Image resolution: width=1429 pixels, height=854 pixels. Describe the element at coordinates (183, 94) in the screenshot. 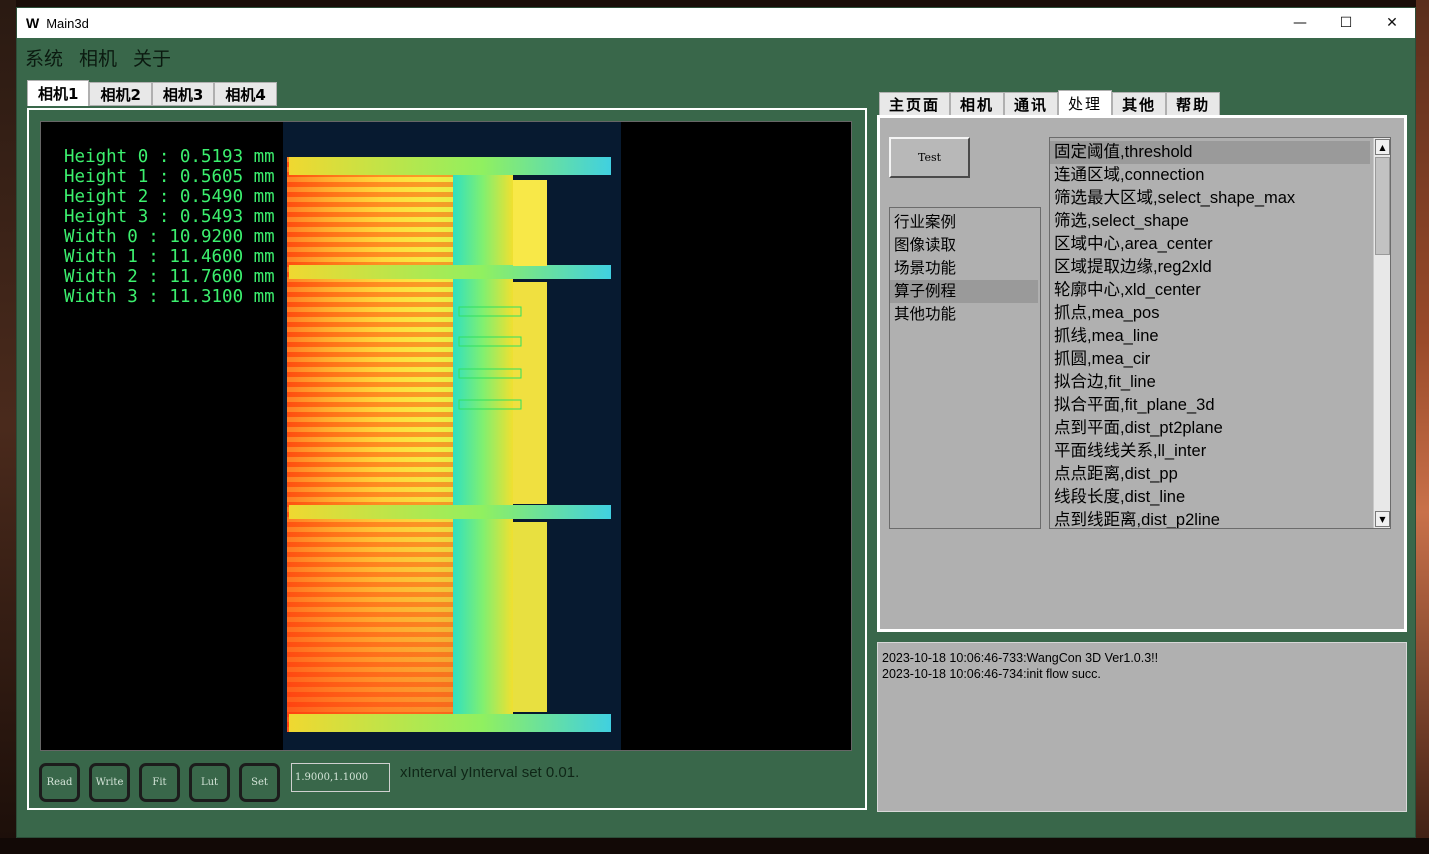

I see `tab-camera-3: 相机3` at that location.